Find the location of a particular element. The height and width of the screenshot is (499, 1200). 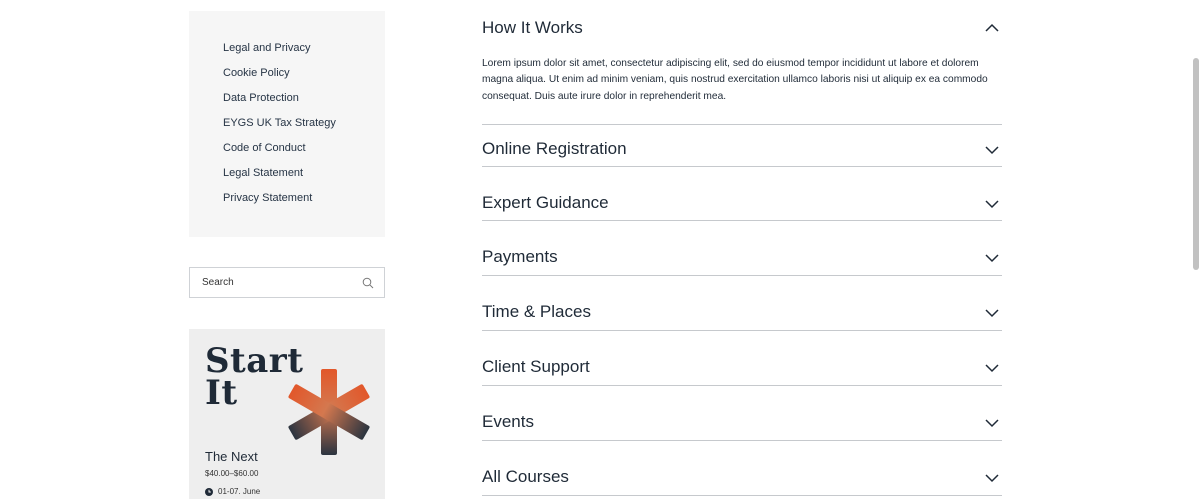

accordion-title: All Courses is located at coordinates (525, 476).